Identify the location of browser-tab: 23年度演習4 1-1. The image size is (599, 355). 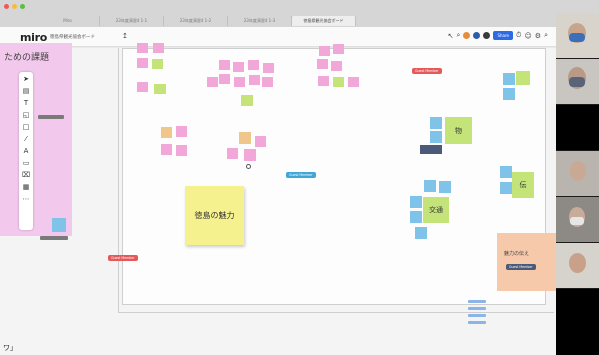
(132, 21).